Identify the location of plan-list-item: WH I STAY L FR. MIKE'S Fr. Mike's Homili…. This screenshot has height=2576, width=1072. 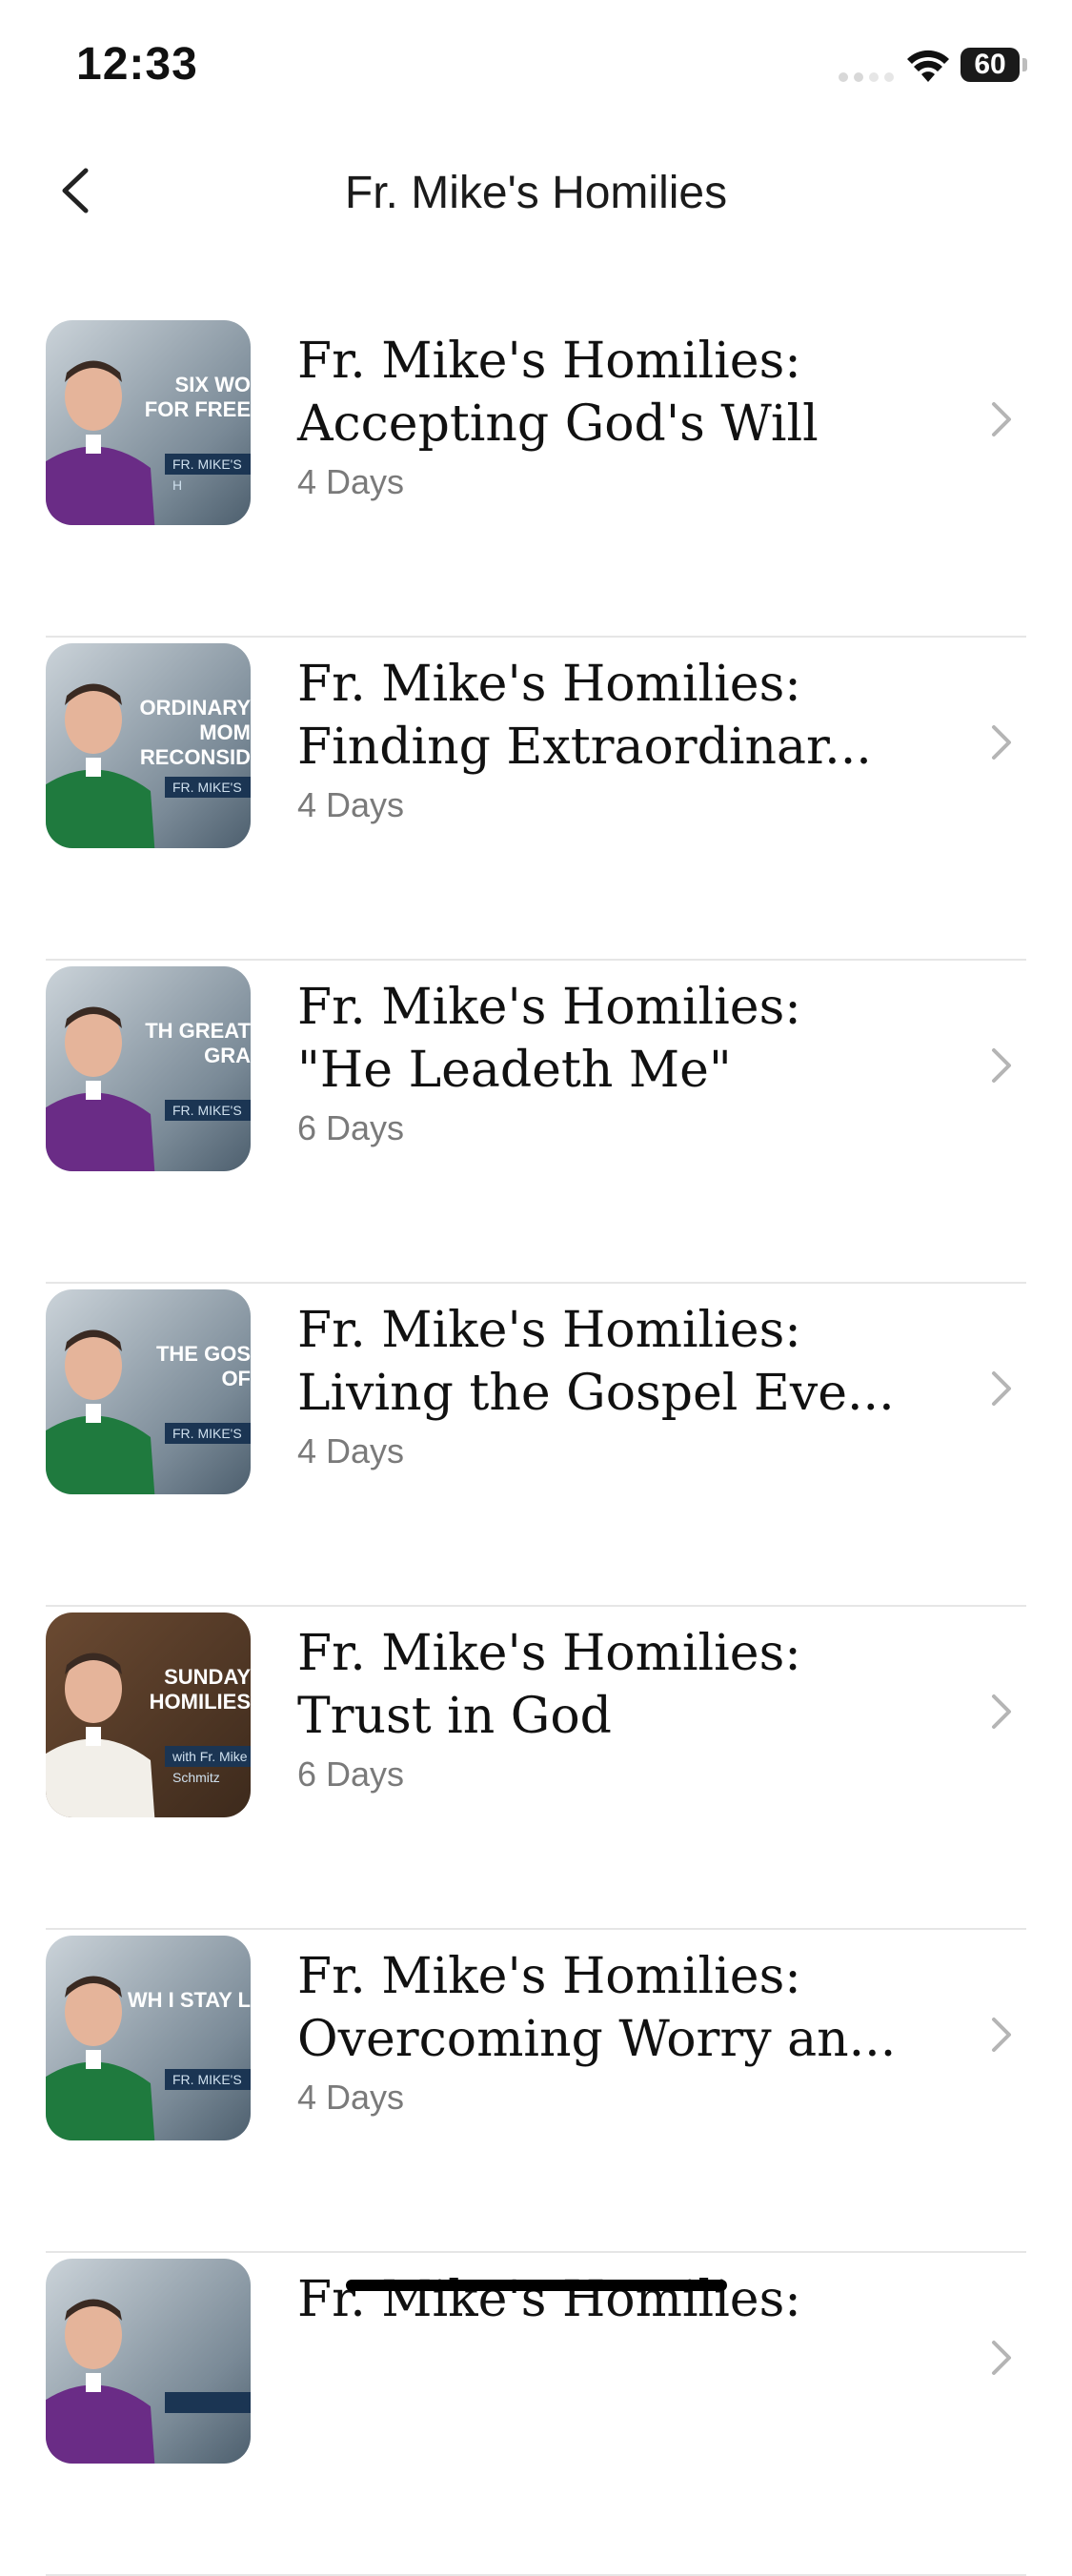
(536, 2091).